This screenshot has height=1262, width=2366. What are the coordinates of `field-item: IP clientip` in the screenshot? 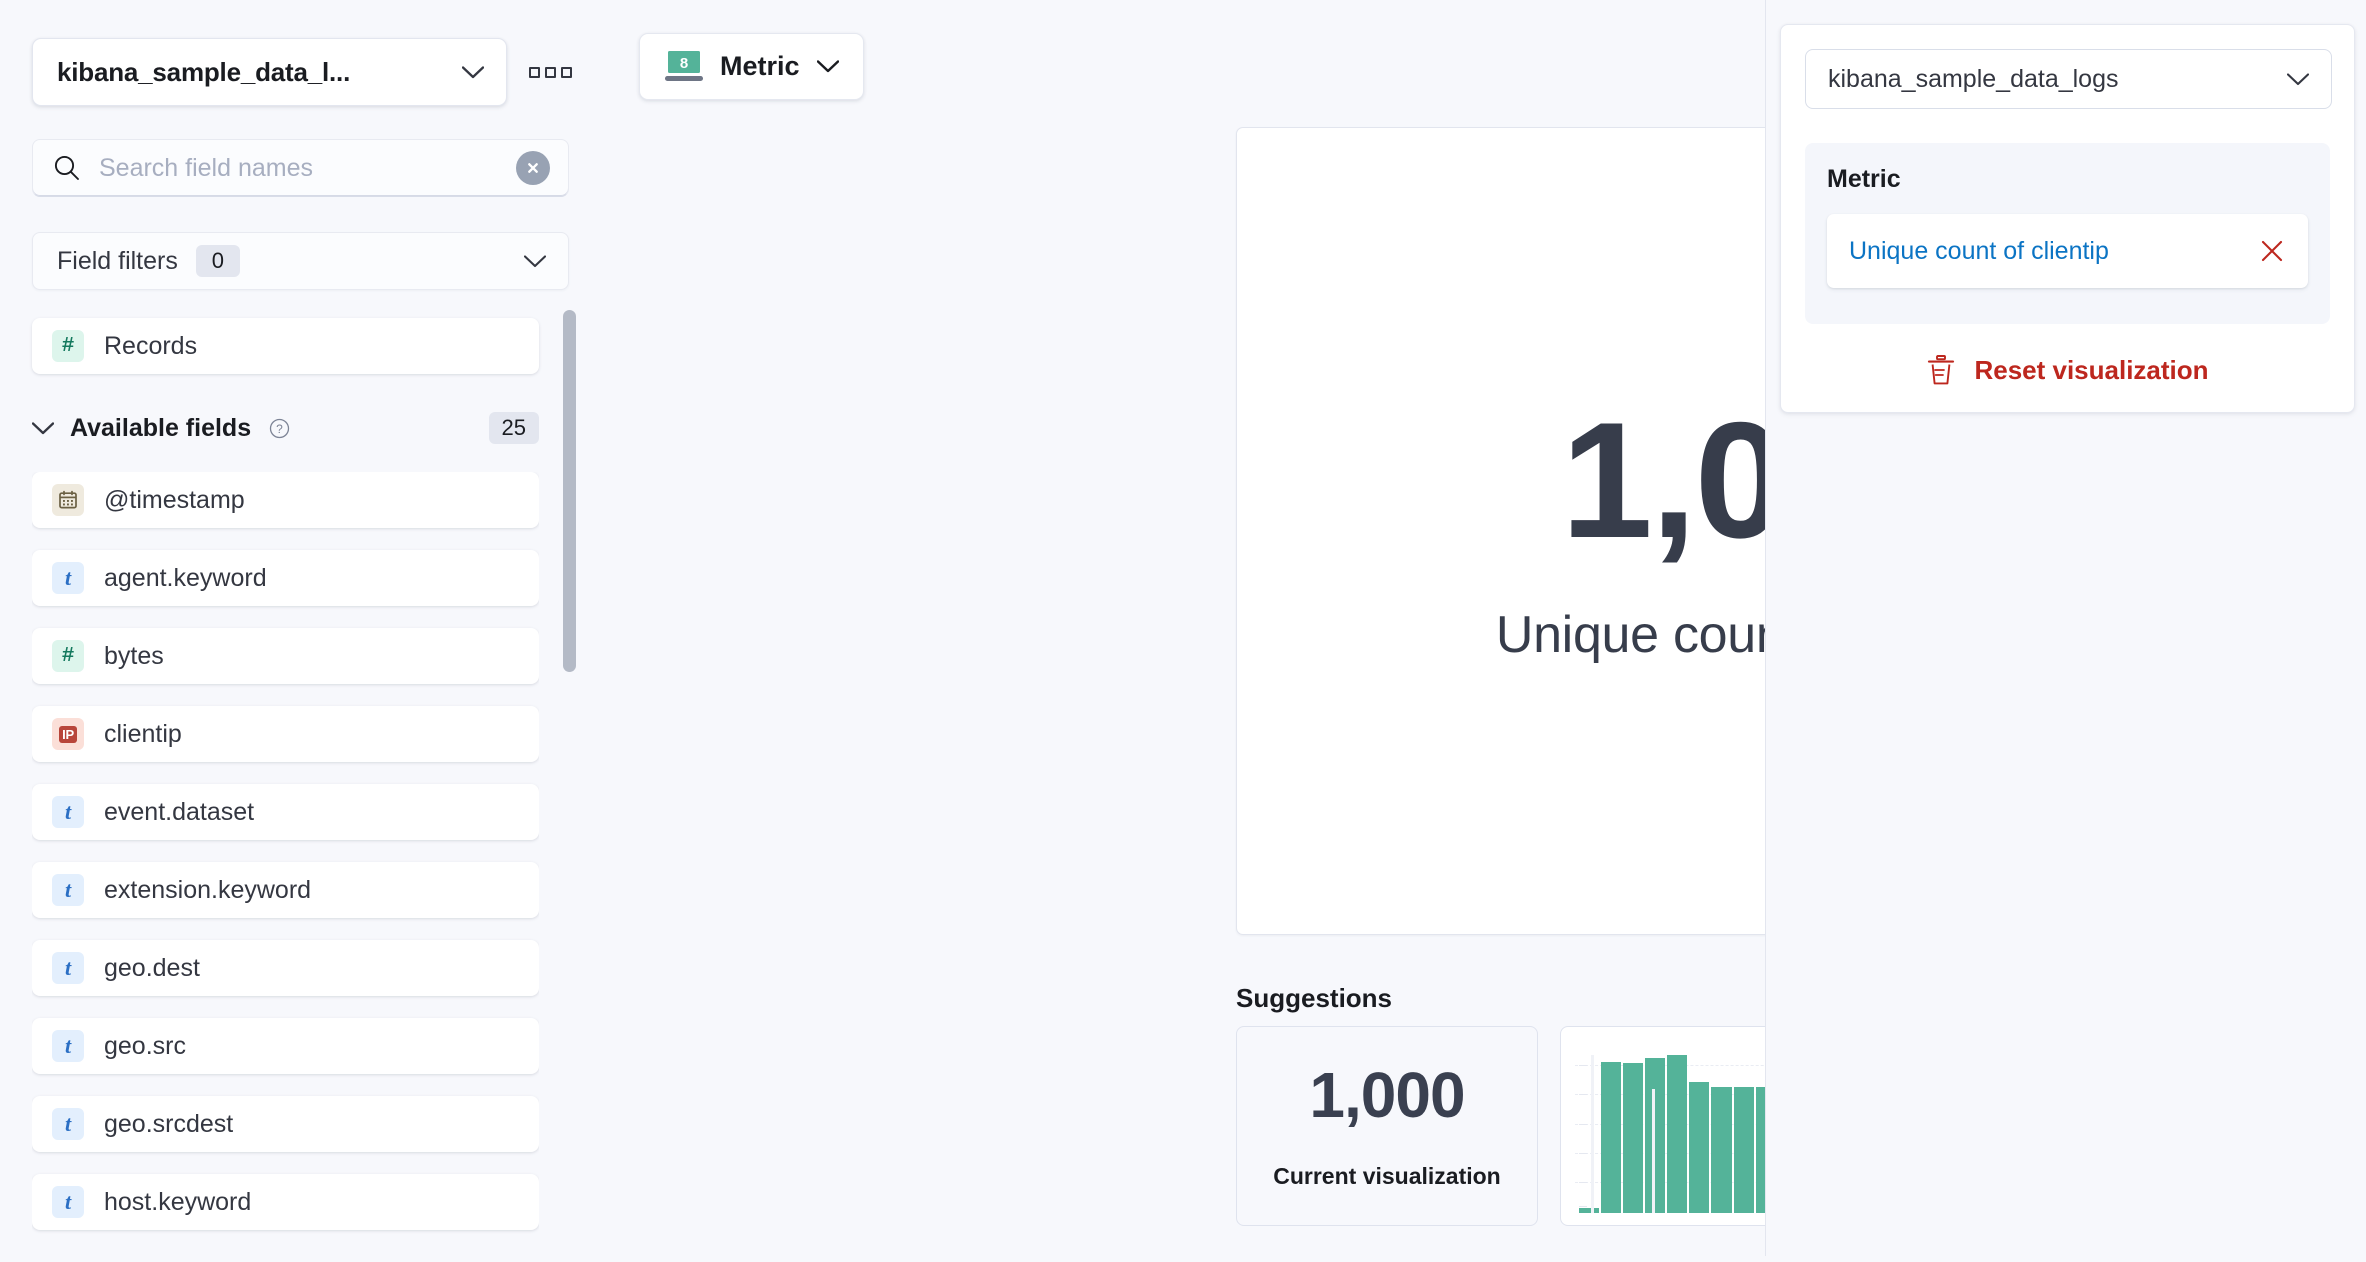 It's located at (285, 734).